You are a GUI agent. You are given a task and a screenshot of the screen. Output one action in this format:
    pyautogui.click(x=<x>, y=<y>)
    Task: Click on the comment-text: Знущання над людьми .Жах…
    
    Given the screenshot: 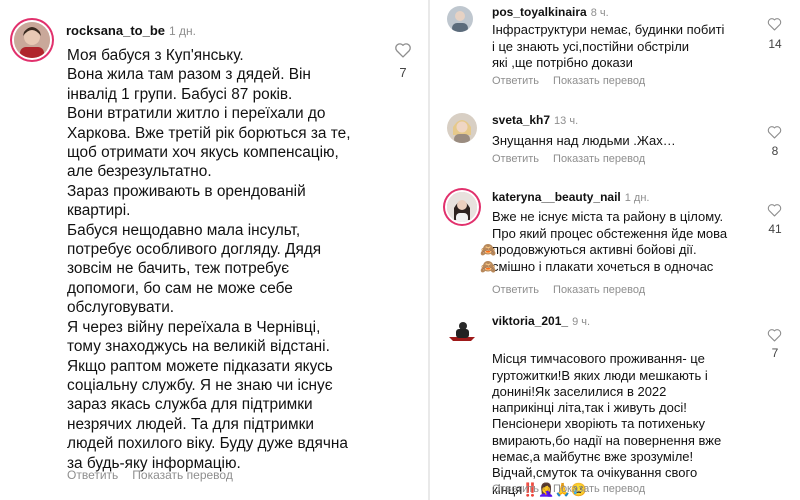 What is the action you would take?
    pyautogui.click(x=584, y=140)
    